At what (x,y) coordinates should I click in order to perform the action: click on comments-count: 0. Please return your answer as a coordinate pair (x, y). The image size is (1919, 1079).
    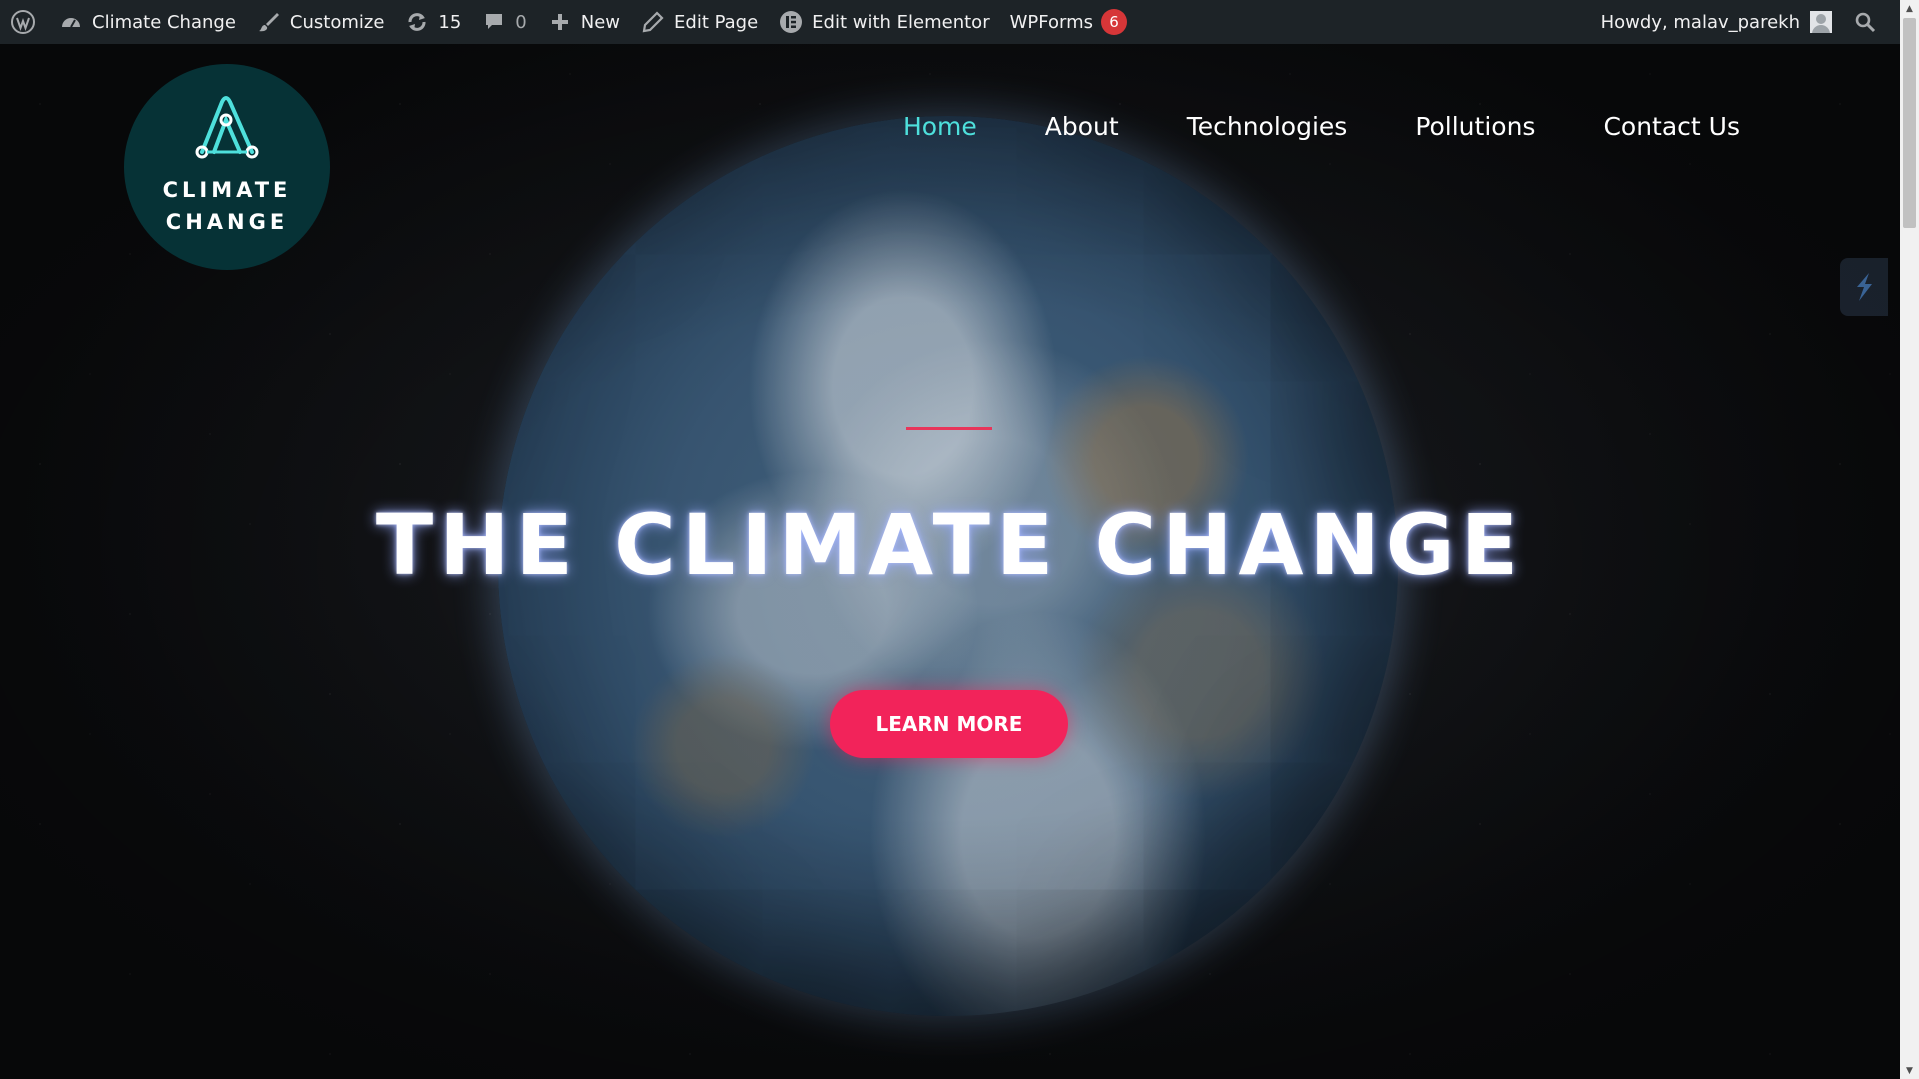
    Looking at the image, I should click on (521, 22).